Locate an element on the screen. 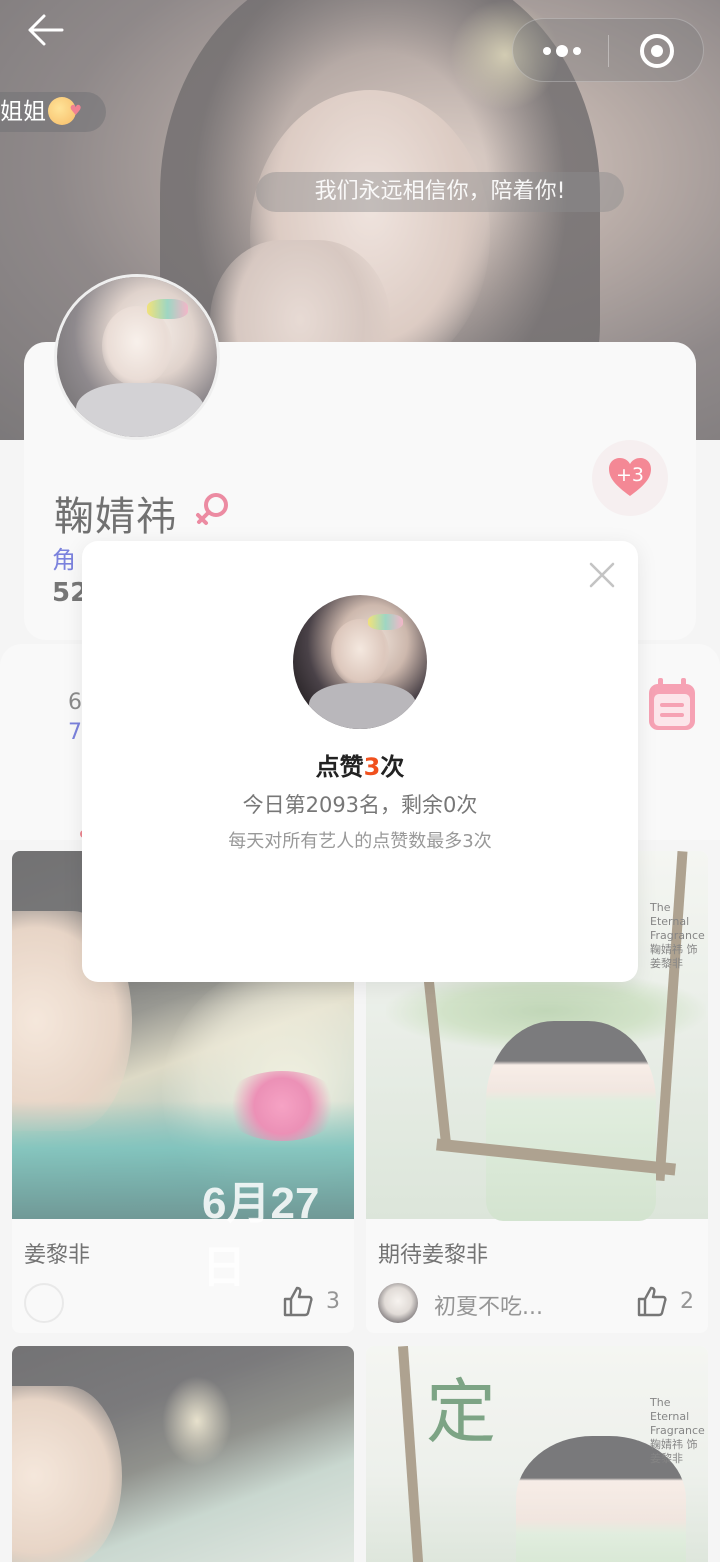 The width and height of the screenshot is (720, 1562). close-icon is located at coordinates (602, 575).